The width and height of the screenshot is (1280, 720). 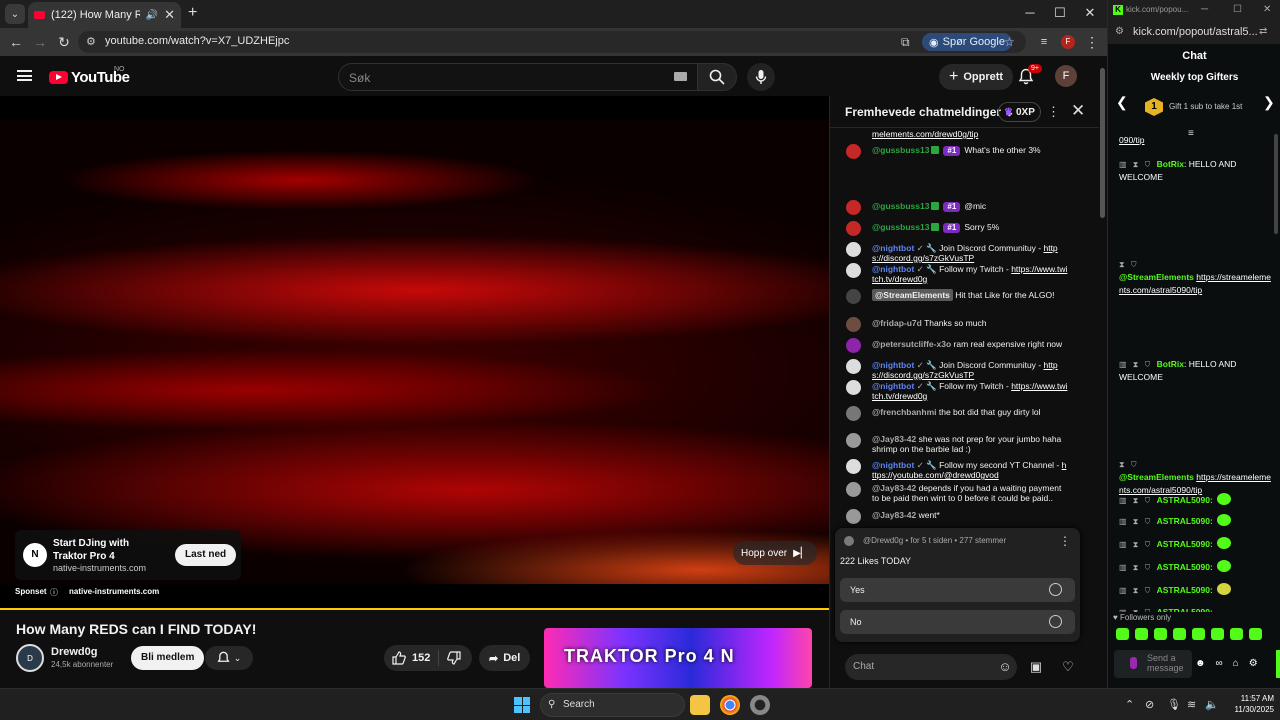 What do you see at coordinates (1195, 140) in the screenshot?
I see `chat-link: 090/tip` at bounding box center [1195, 140].